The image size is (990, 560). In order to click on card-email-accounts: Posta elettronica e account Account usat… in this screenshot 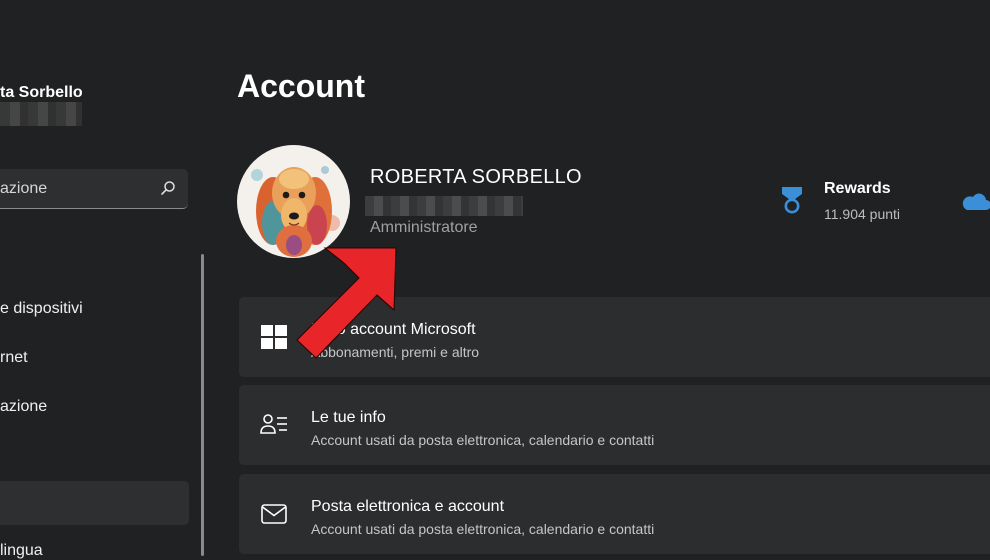, I will do `click(614, 514)`.